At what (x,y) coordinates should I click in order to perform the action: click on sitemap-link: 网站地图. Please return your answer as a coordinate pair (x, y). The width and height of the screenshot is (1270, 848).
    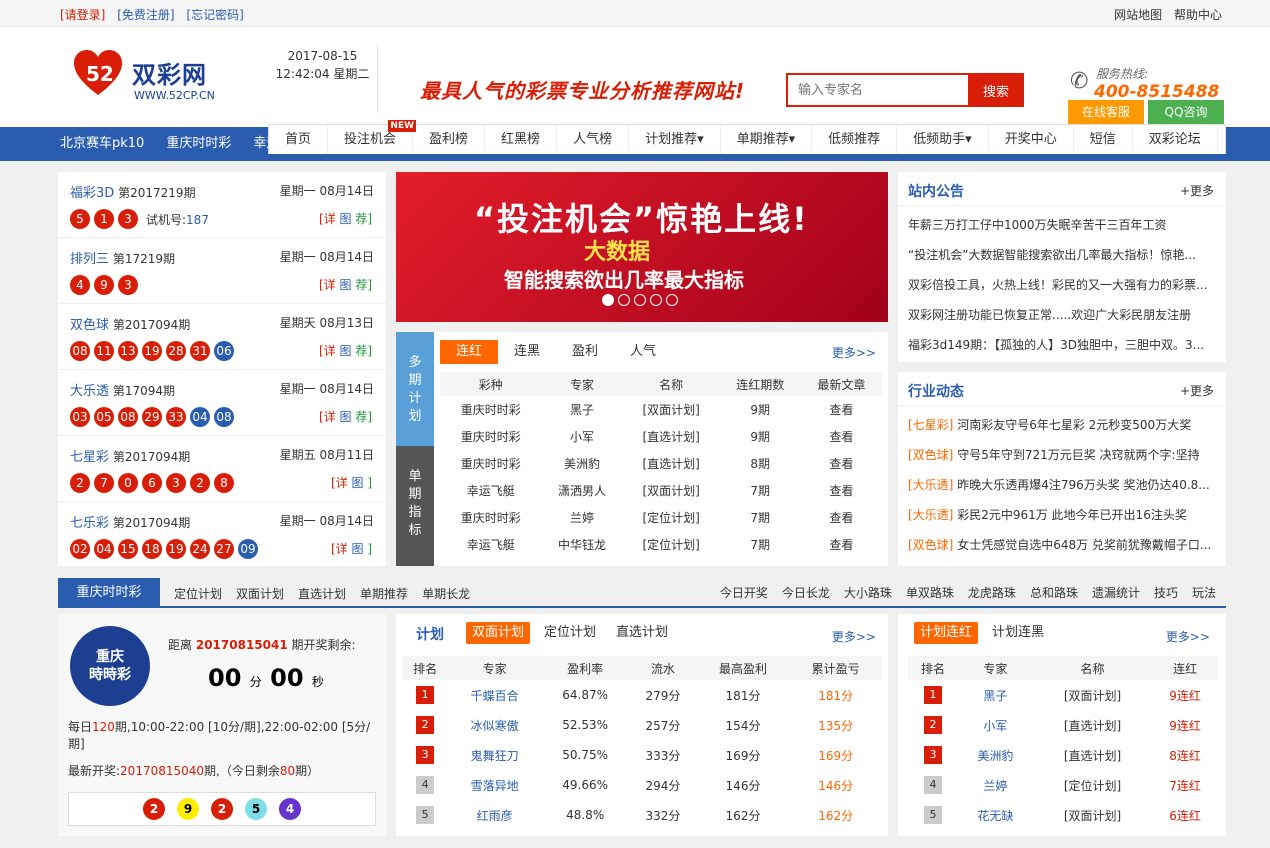
    Looking at the image, I should click on (1138, 15).